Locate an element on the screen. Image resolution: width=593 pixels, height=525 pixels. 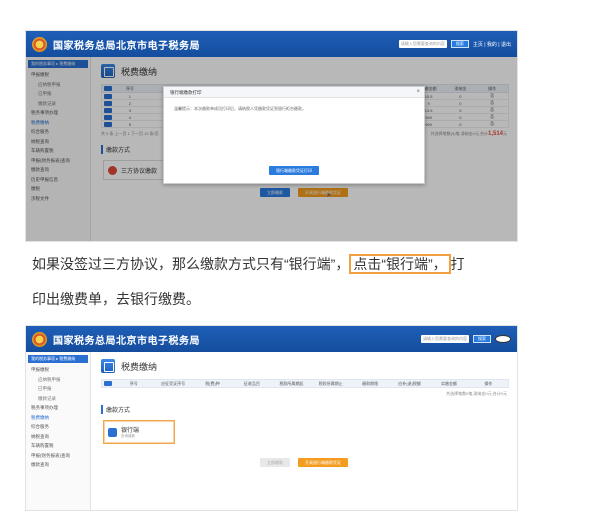
col-header: 缴款期限 is located at coordinates (370, 383).